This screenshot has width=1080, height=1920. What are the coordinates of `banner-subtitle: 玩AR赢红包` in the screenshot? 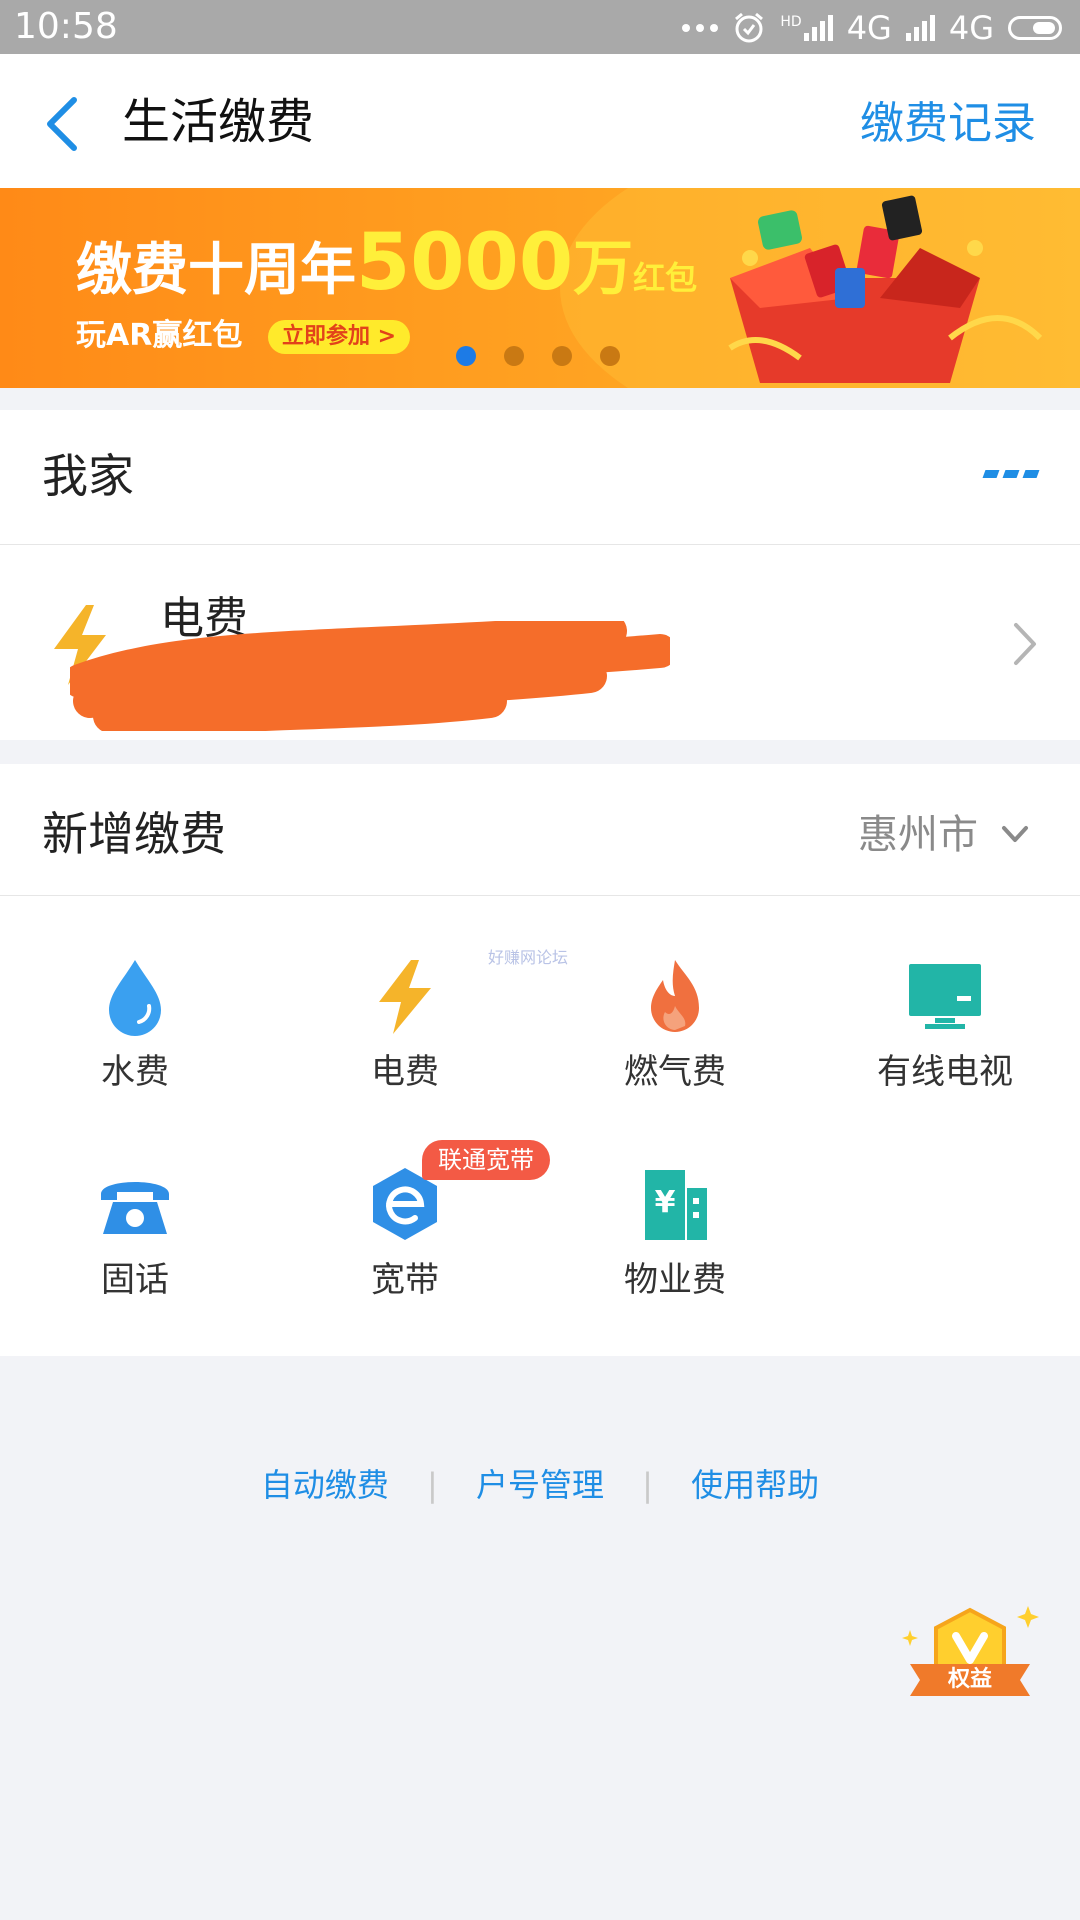 It's located at (159, 335).